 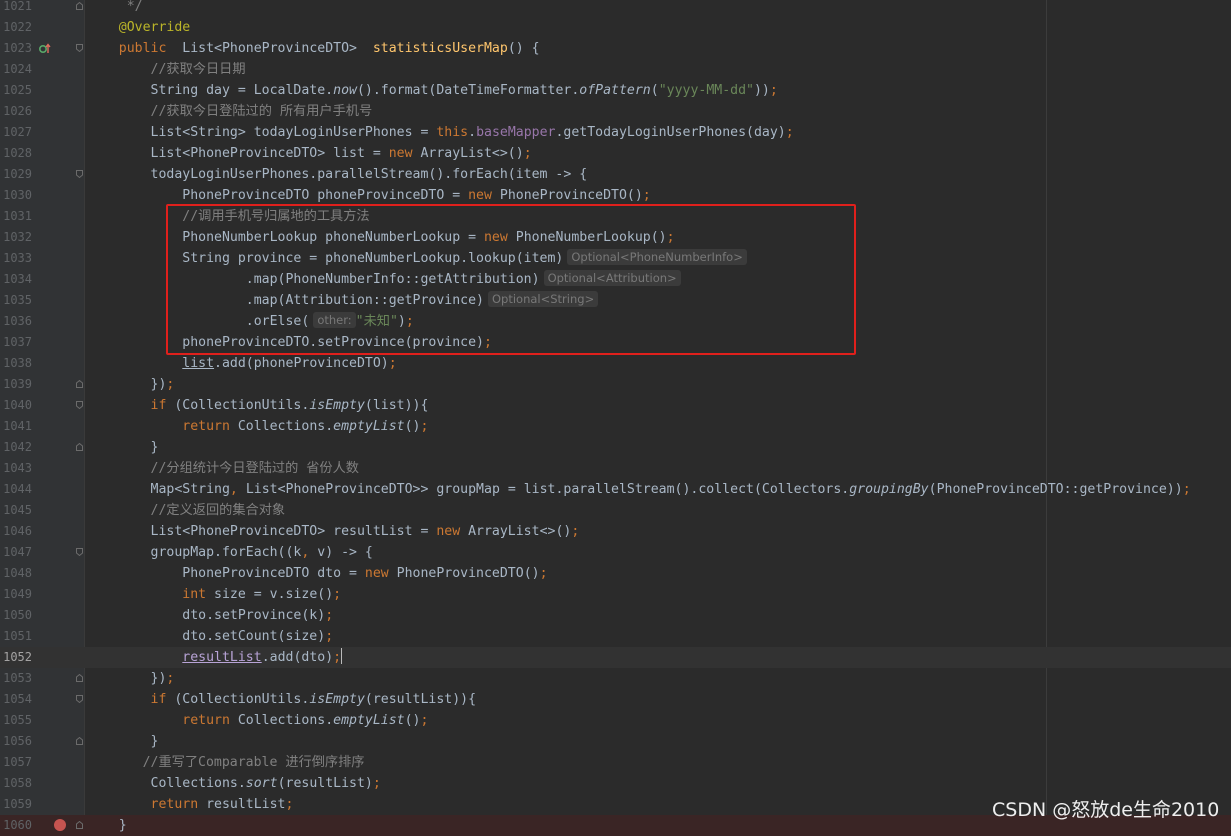 What do you see at coordinates (223, 468) in the screenshot?
I see `code-text: //分组统计今日登陆过的 省份人数` at bounding box center [223, 468].